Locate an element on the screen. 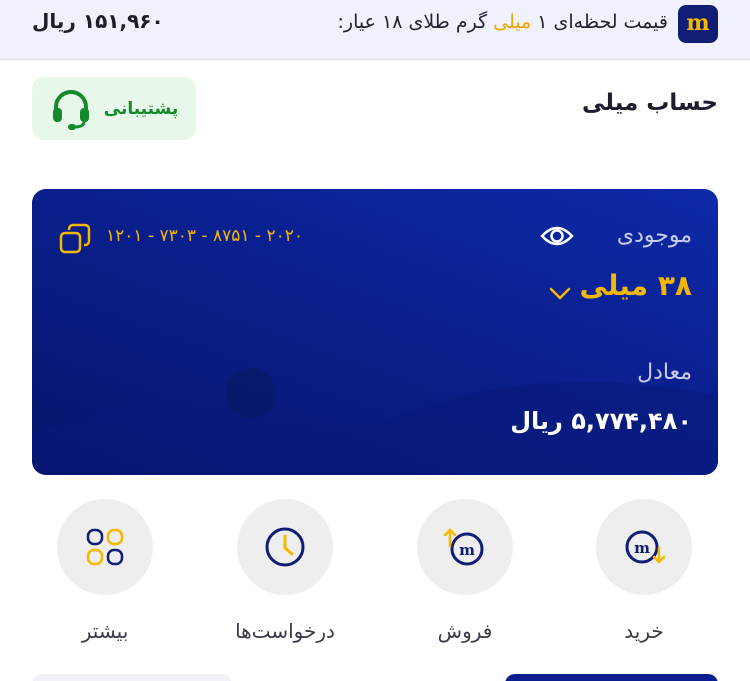  more-label: بیشتر is located at coordinates (105, 631).